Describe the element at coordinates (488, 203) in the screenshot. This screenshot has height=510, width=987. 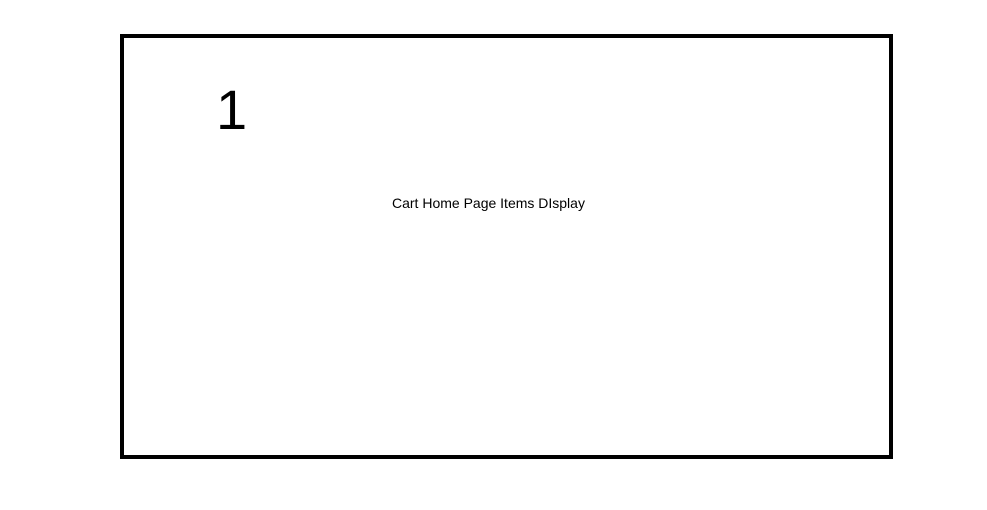
I see `page-caption: Cart Home Page Items DIsplay` at that location.